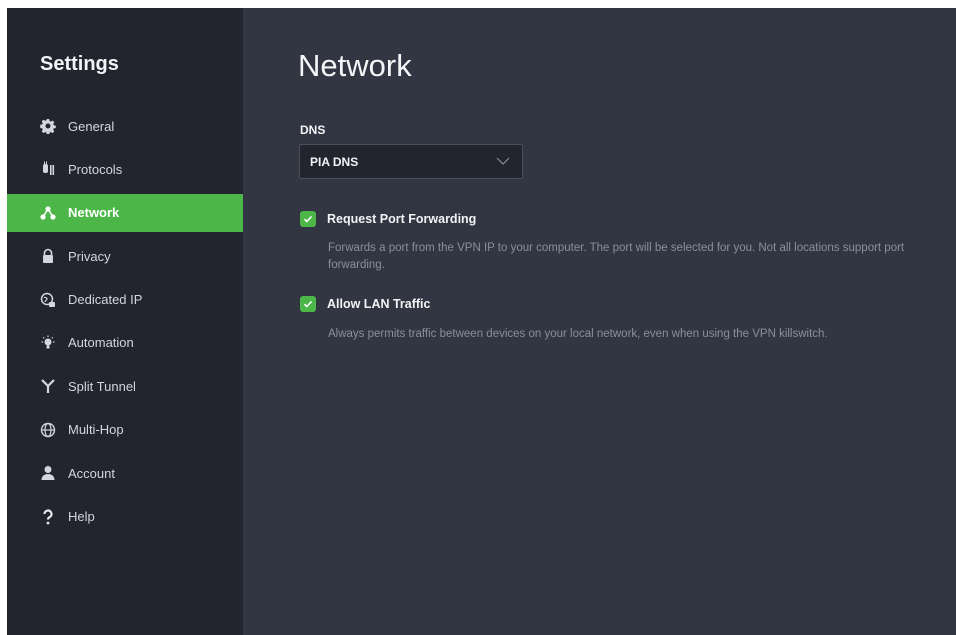 The height and width of the screenshot is (635, 956). What do you see at coordinates (48, 256) in the screenshot?
I see `lock-icon` at bounding box center [48, 256].